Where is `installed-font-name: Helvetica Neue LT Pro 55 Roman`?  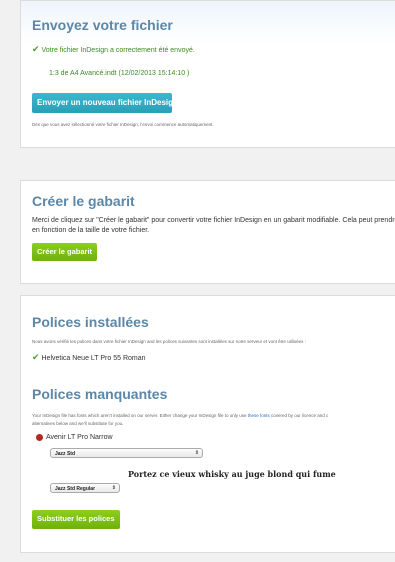 installed-font-name: Helvetica Neue LT Pro 55 Roman is located at coordinates (93, 358).